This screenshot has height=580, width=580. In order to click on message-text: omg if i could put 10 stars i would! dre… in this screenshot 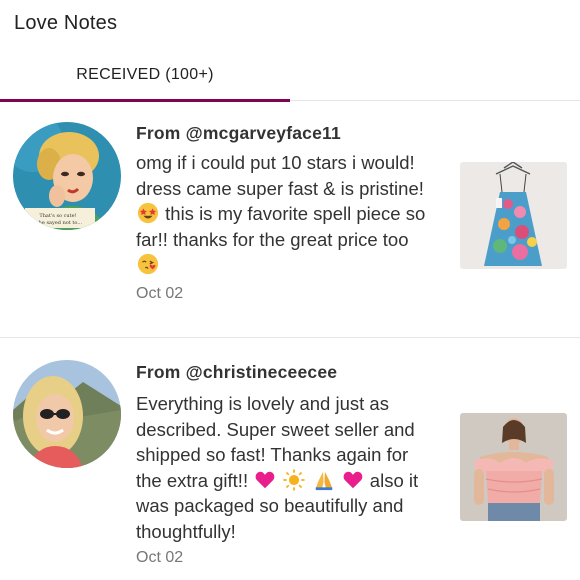, I will do `click(280, 175)`.